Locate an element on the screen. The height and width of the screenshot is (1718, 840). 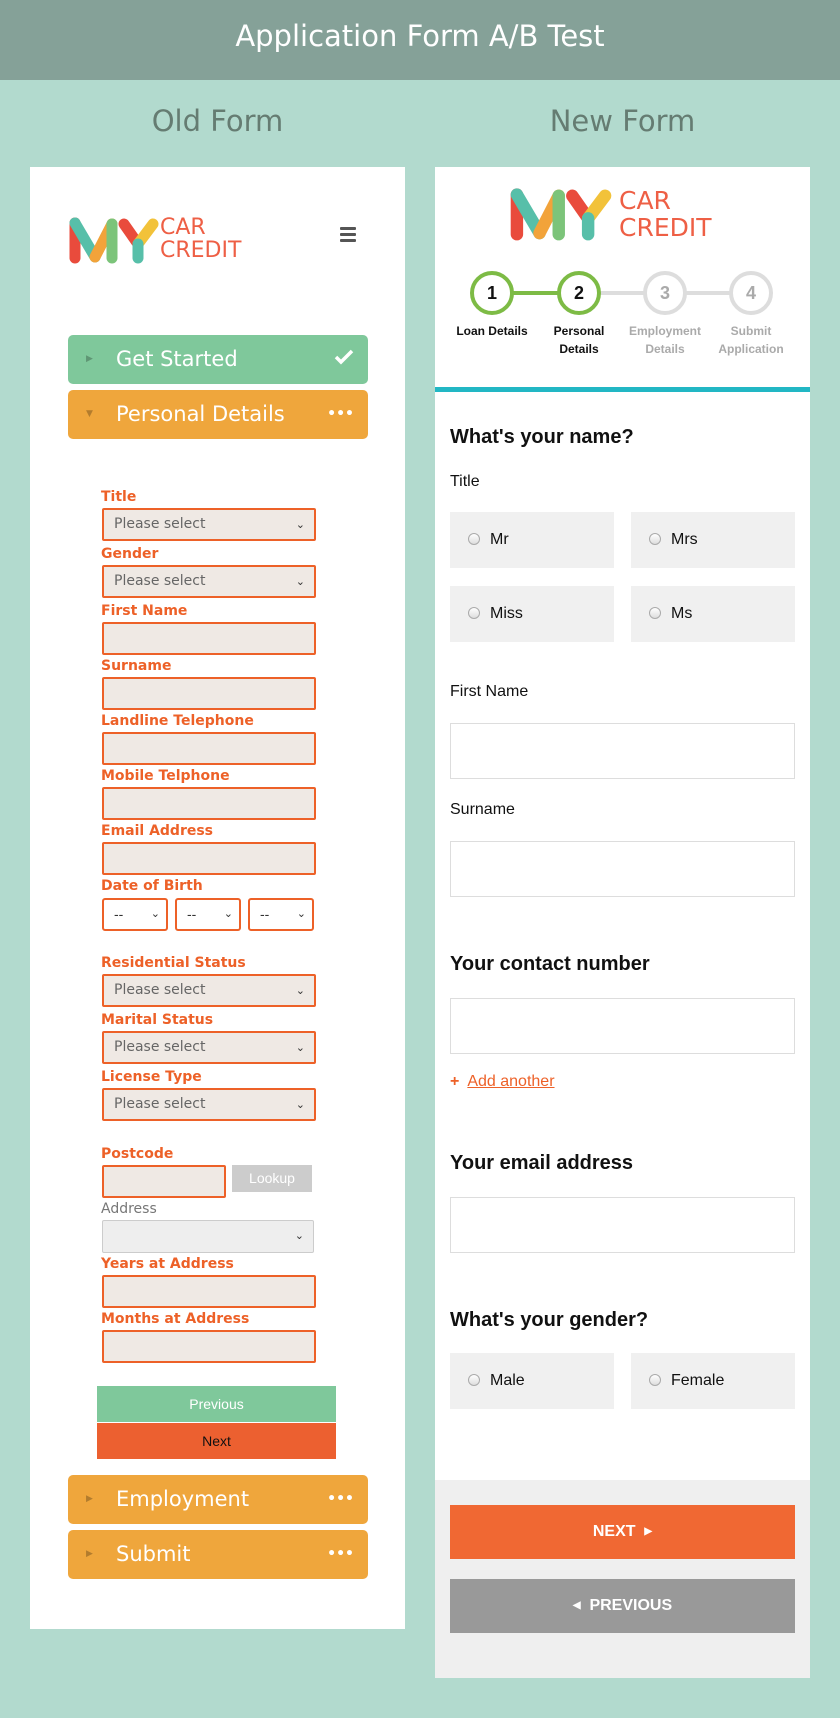
step-label-line: Personal is located at coordinates (579, 331).